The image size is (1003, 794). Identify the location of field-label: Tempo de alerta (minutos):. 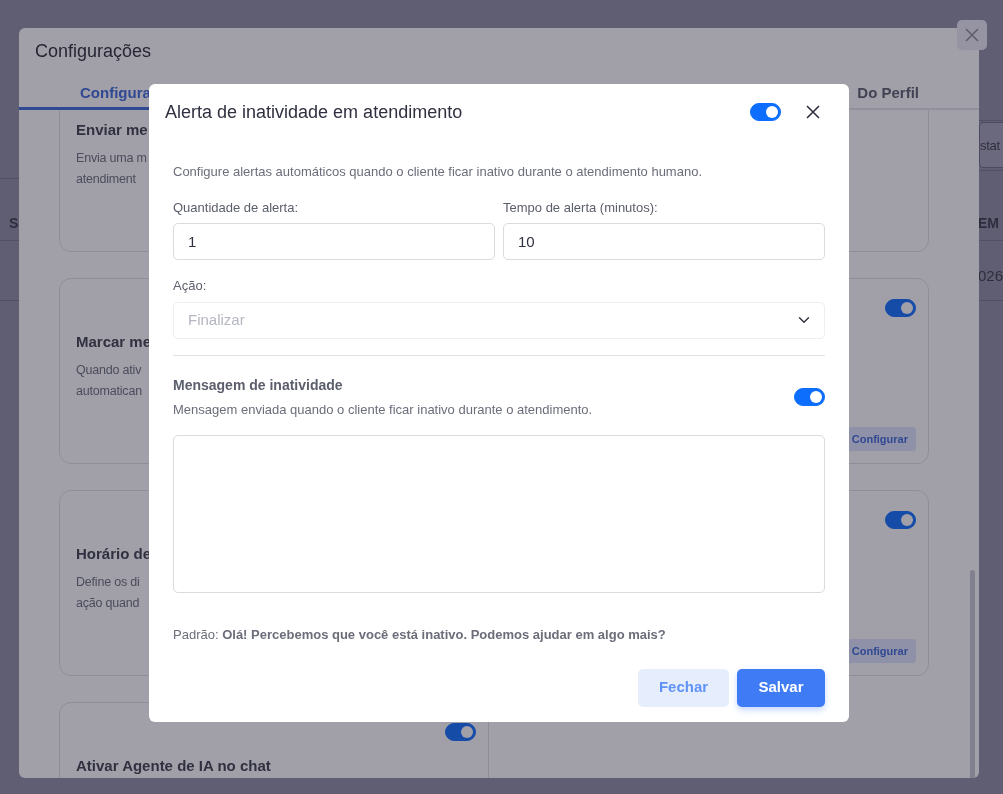
(581, 207).